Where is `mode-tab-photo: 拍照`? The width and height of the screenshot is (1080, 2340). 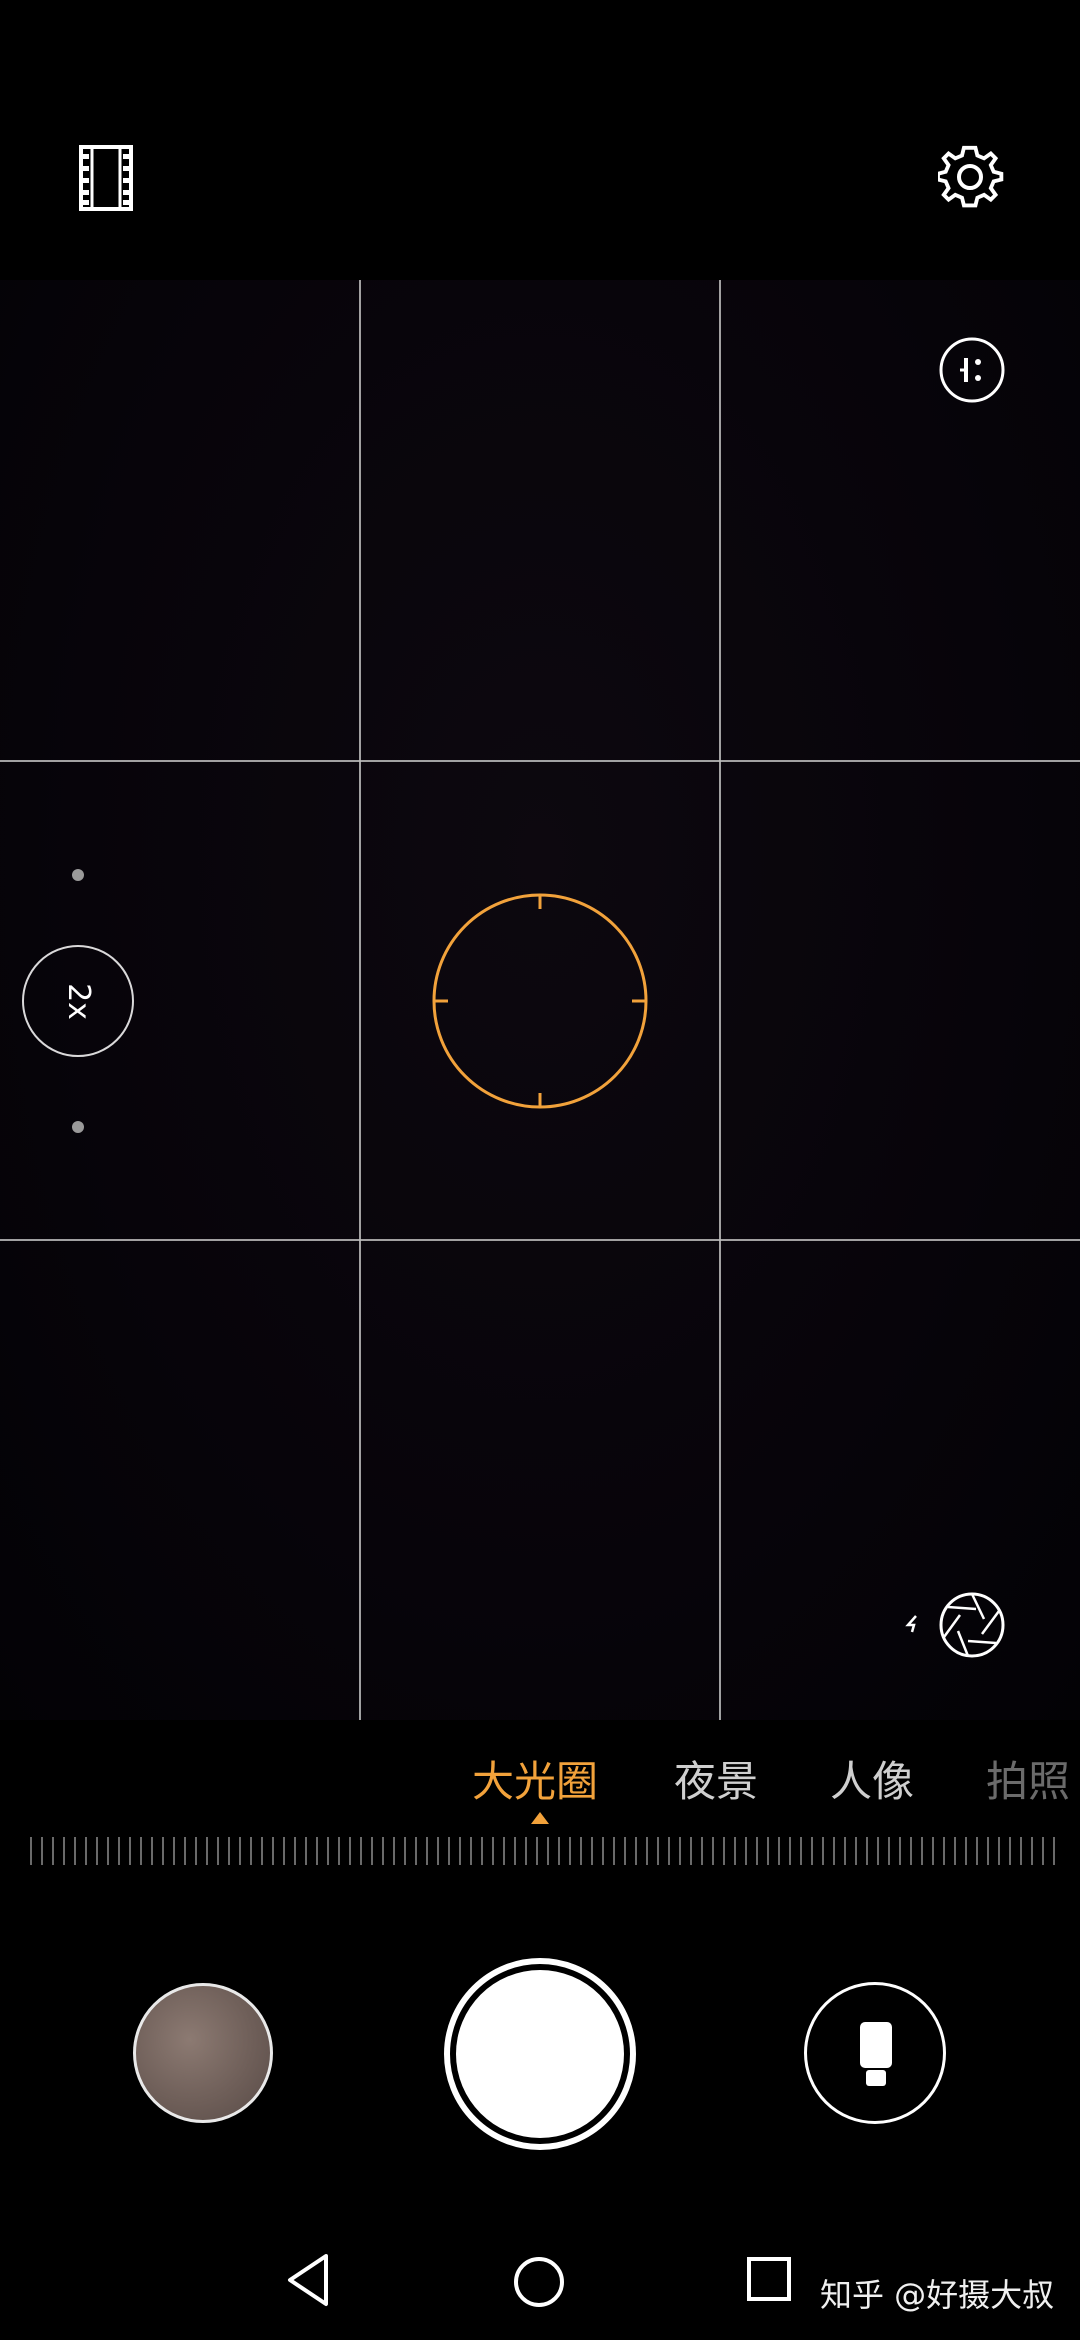
mode-tab-photo: 拍照 is located at coordinates (1028, 1778).